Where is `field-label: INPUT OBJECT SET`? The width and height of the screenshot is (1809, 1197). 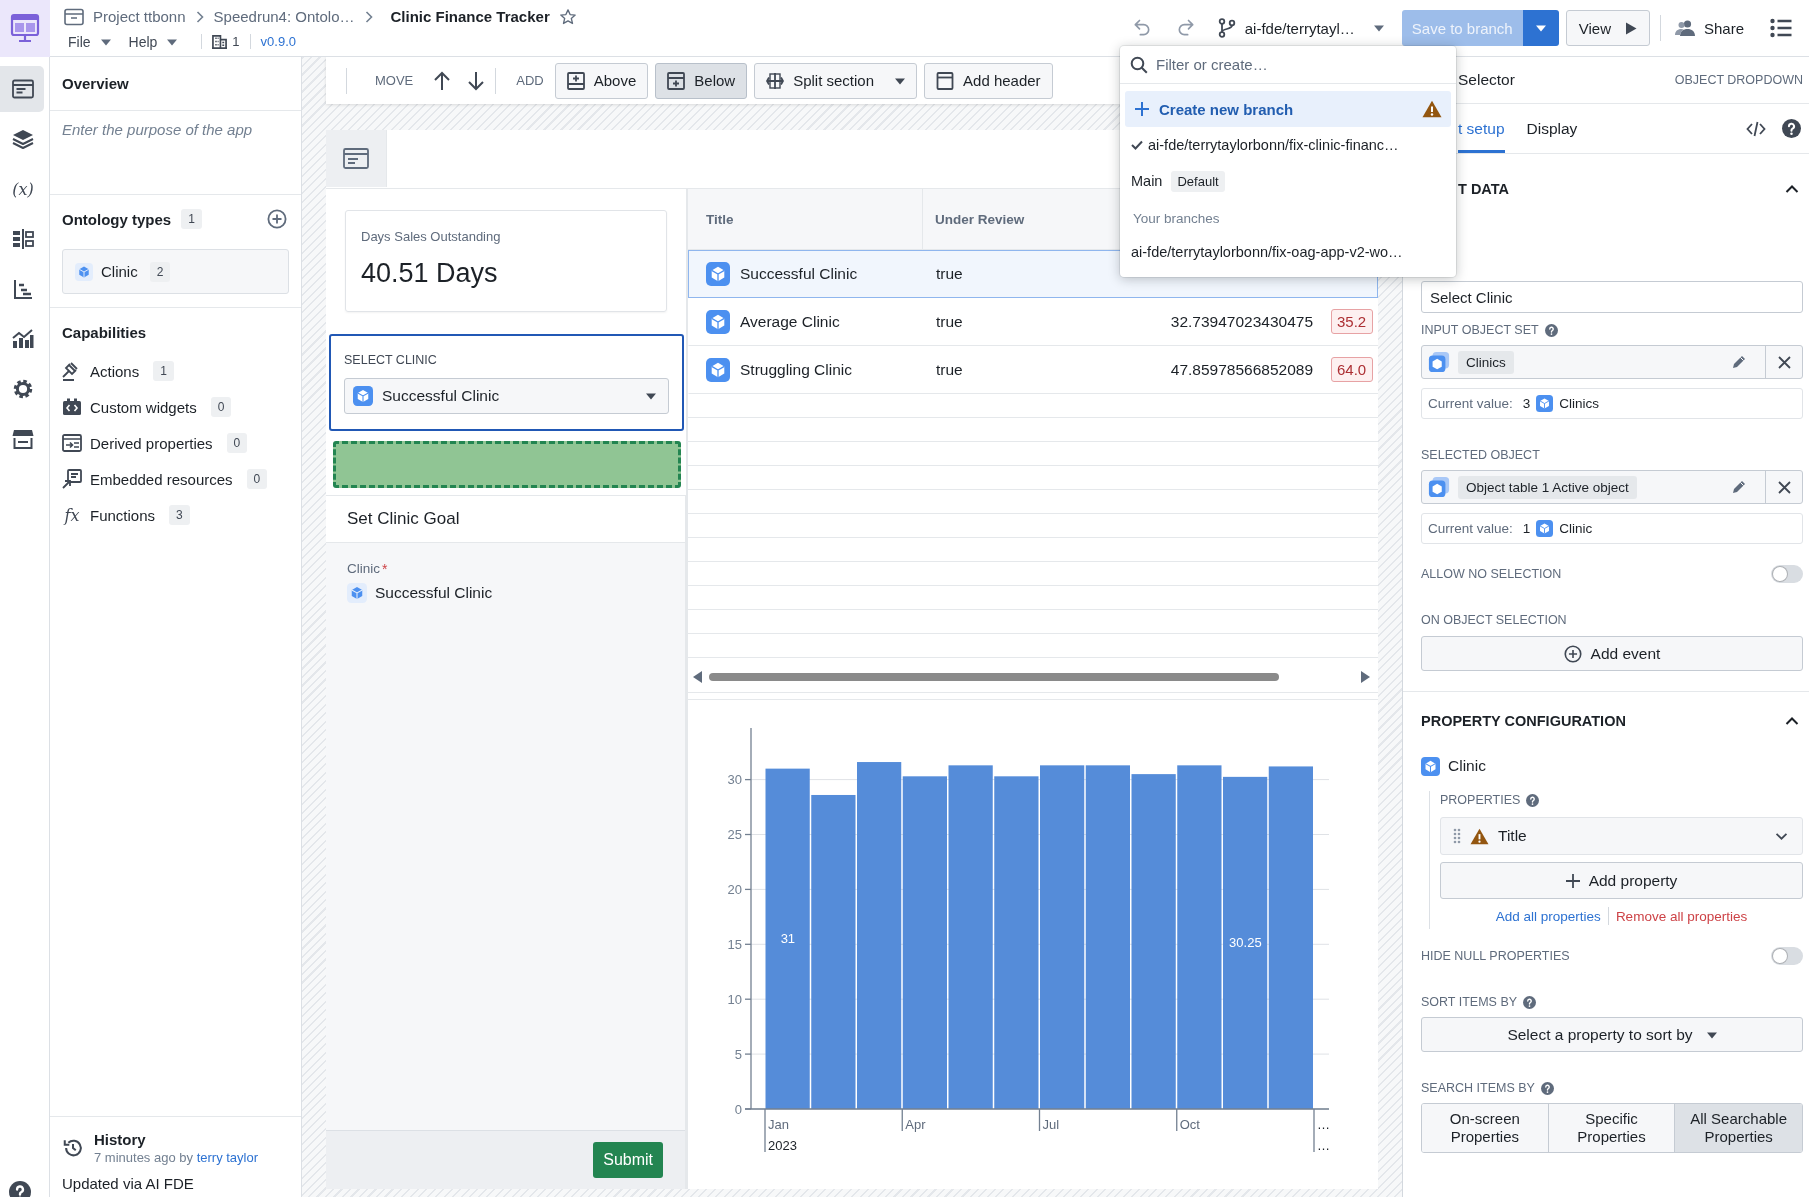
field-label: INPUT OBJECT SET is located at coordinates (1480, 330).